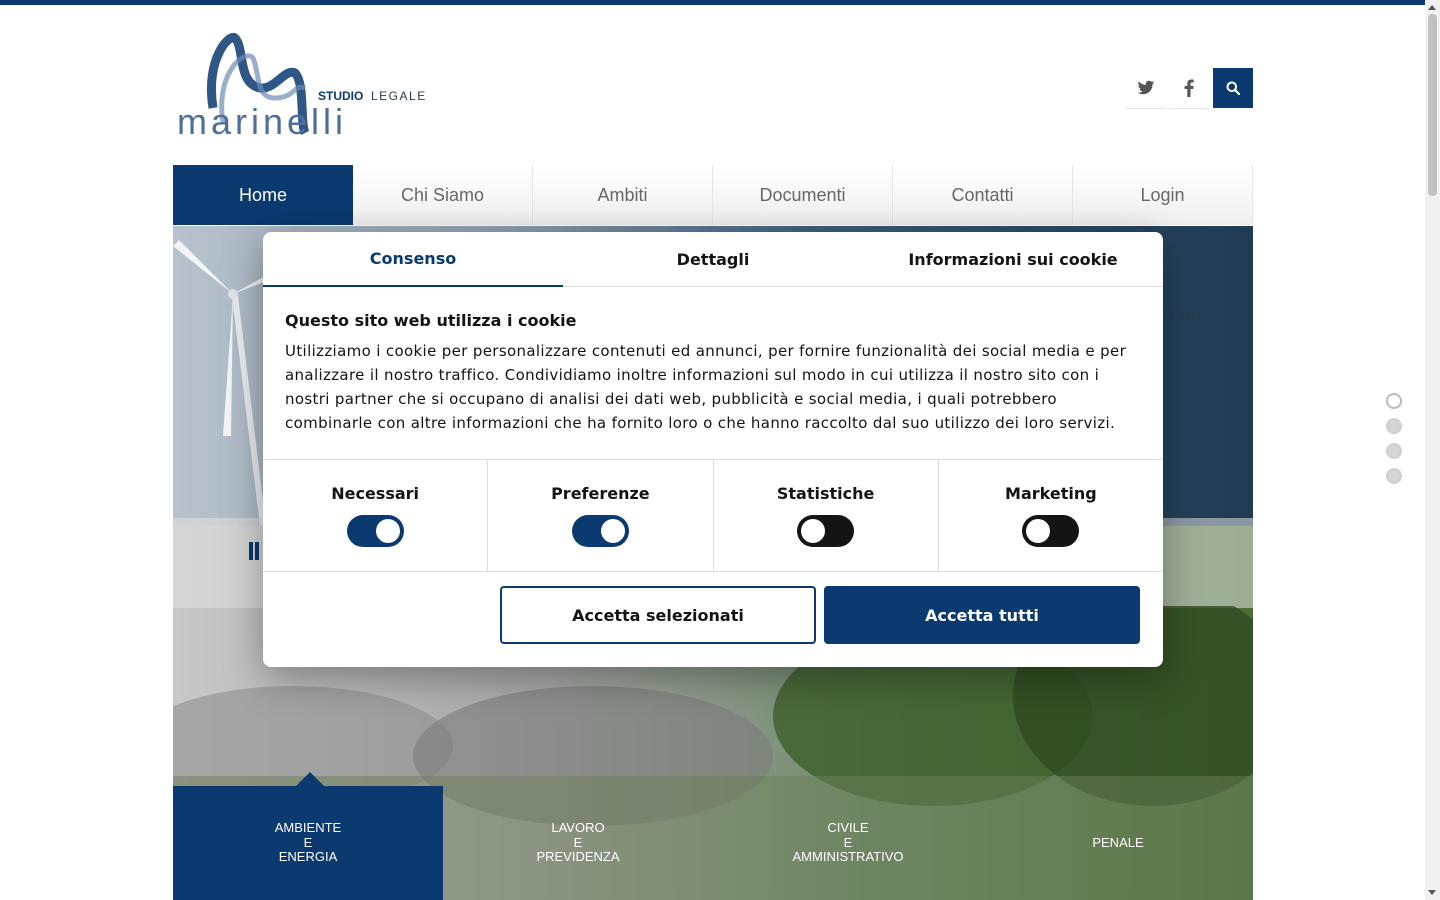 This screenshot has height=900, width=1440. What do you see at coordinates (1051, 493) in the screenshot?
I see `toggle-label-marketing: Marketing` at bounding box center [1051, 493].